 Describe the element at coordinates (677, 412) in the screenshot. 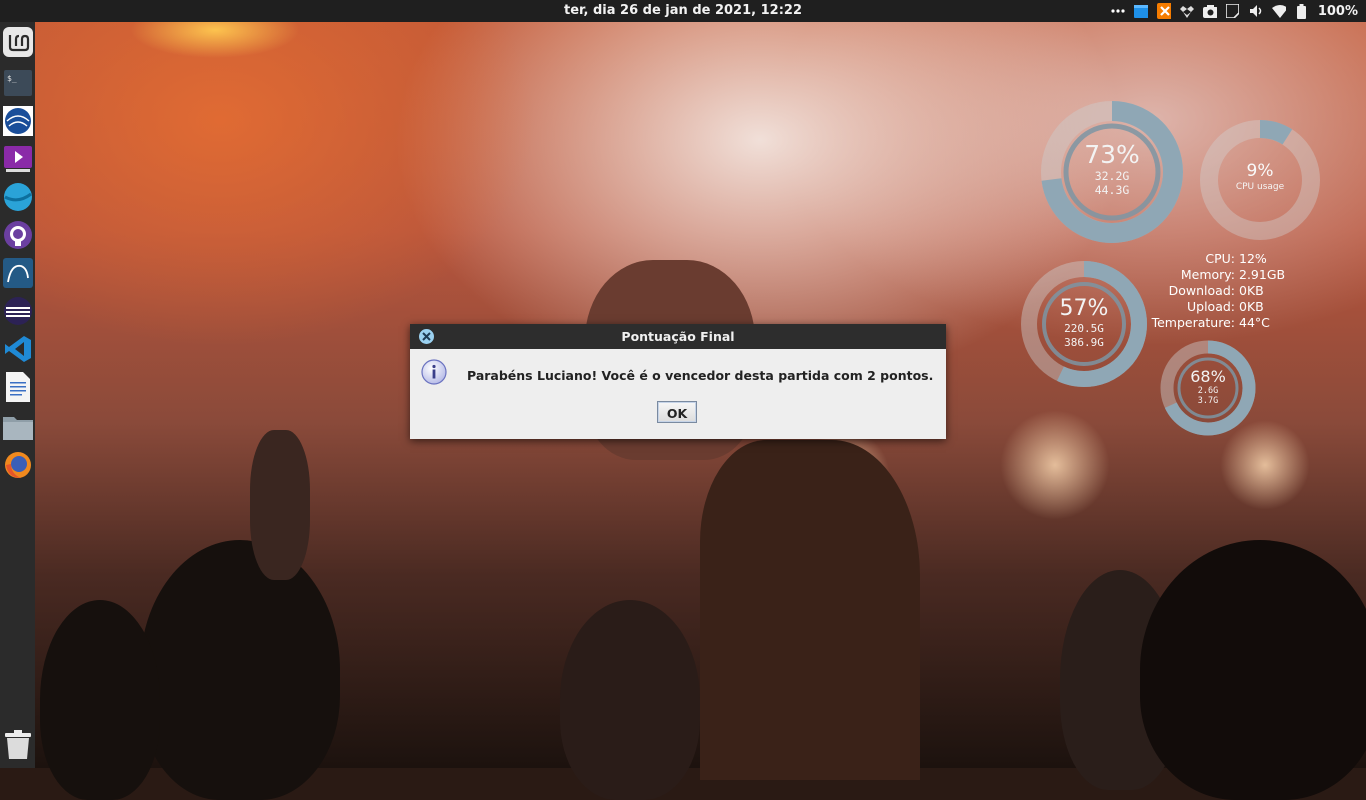

I see `ok-button: OK` at that location.